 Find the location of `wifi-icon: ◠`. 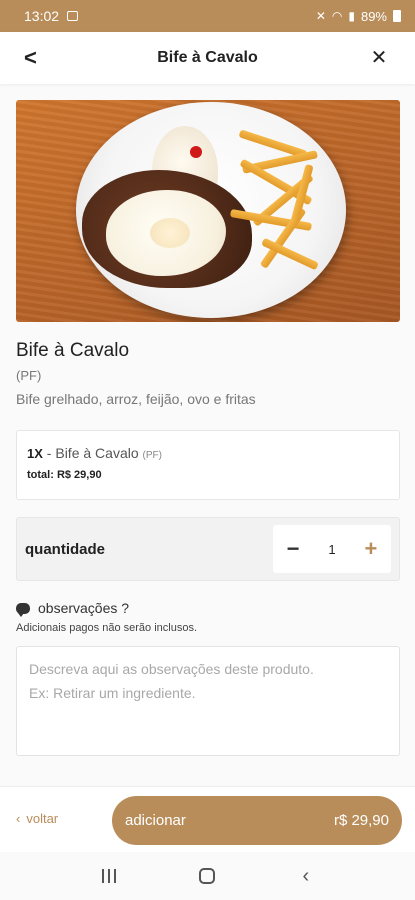

wifi-icon: ◠ is located at coordinates (337, 16).